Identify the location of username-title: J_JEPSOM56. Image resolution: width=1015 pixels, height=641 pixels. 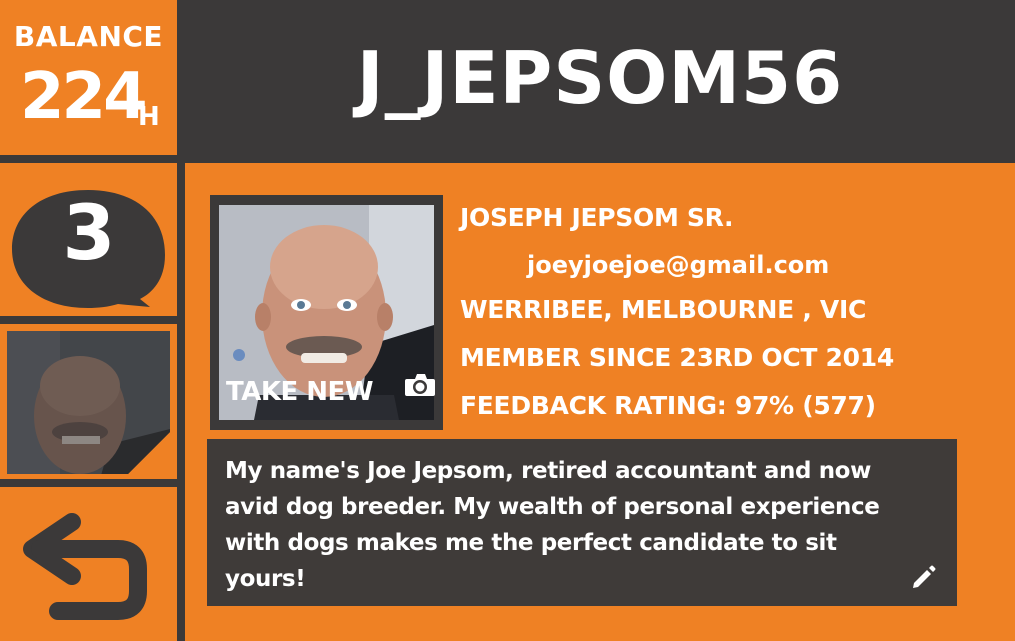
(600, 78).